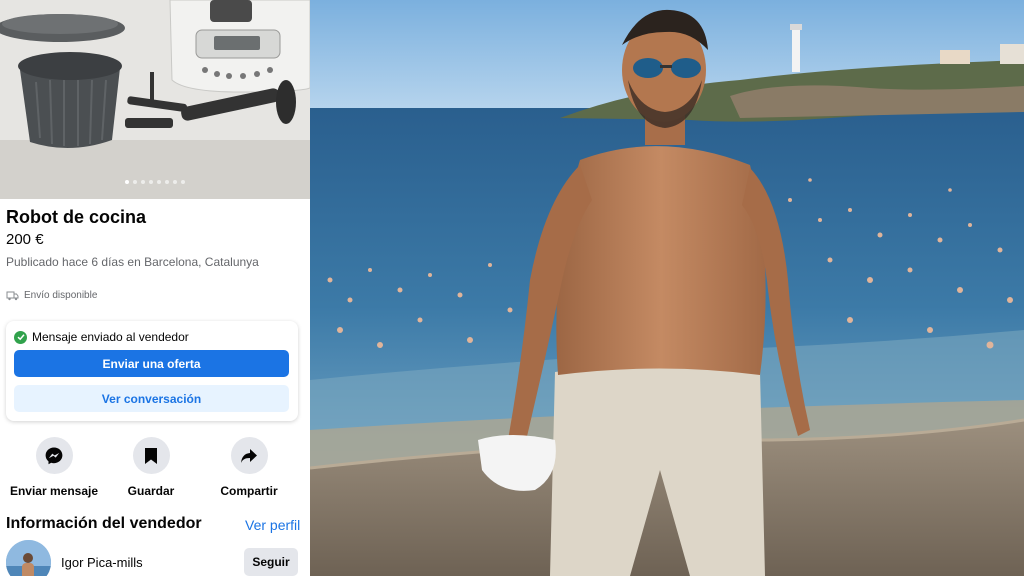  What do you see at coordinates (54, 491) in the screenshot?
I see `send-message-label: Enviar mensaje` at bounding box center [54, 491].